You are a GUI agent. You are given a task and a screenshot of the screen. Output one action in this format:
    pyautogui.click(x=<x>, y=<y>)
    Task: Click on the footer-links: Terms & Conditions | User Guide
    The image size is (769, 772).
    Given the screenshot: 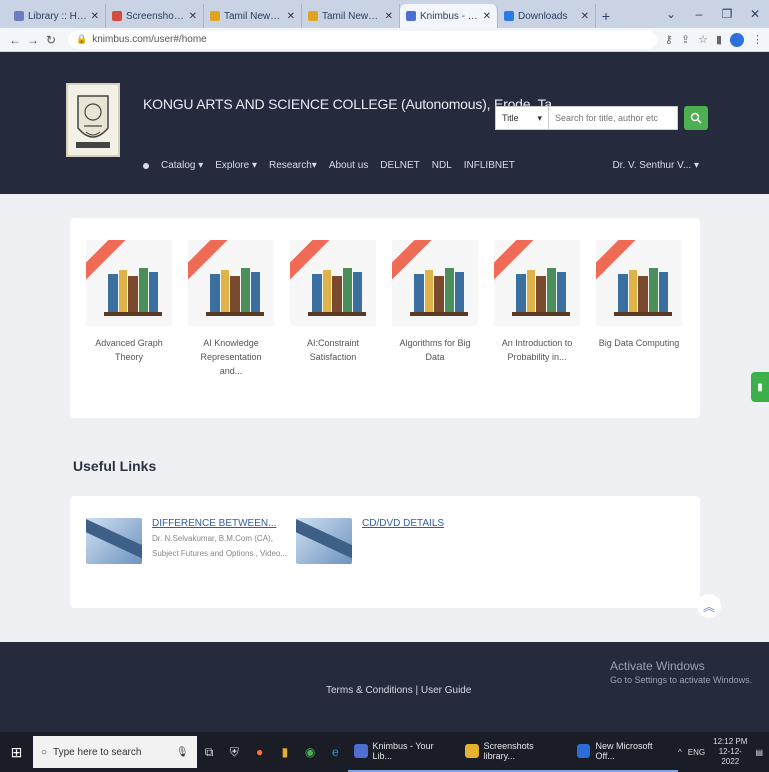 What is the action you would take?
    pyautogui.click(x=398, y=690)
    